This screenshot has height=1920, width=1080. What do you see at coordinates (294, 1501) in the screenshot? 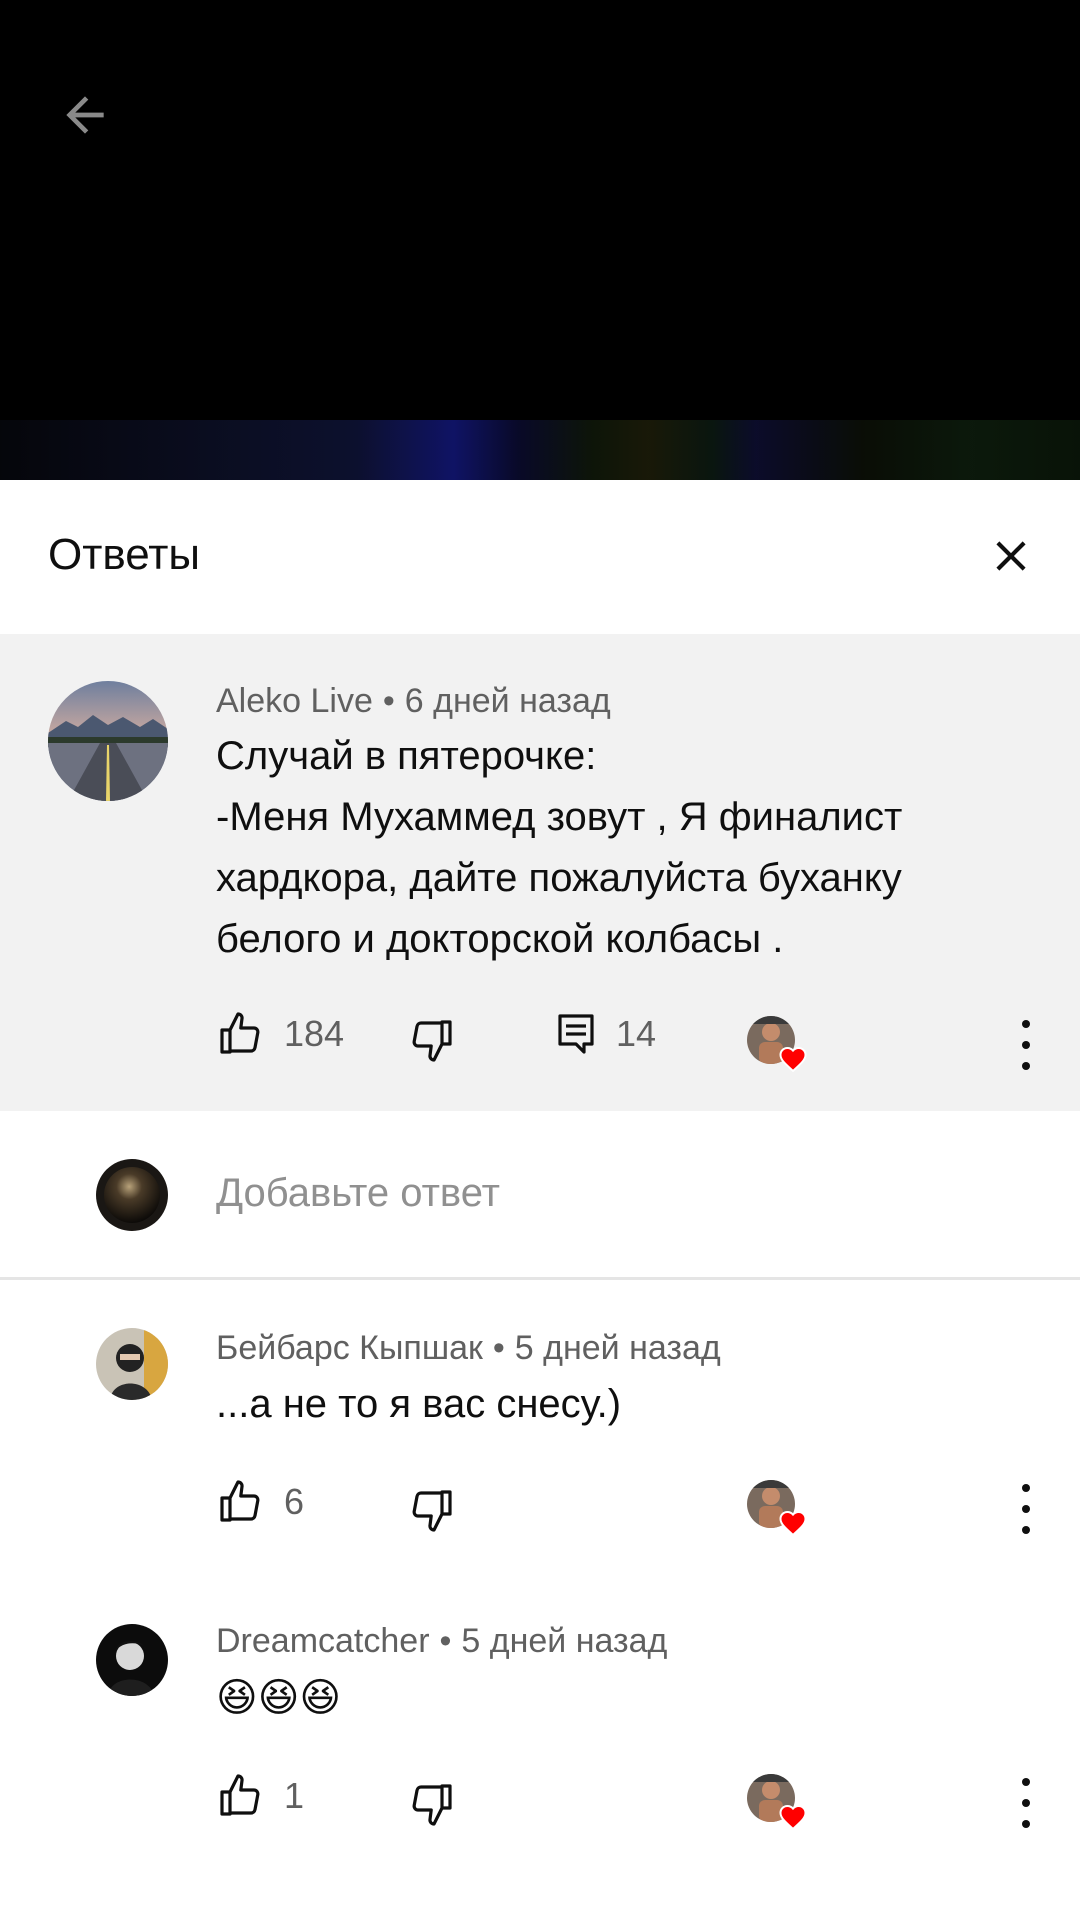
I see `like-count: 6` at bounding box center [294, 1501].